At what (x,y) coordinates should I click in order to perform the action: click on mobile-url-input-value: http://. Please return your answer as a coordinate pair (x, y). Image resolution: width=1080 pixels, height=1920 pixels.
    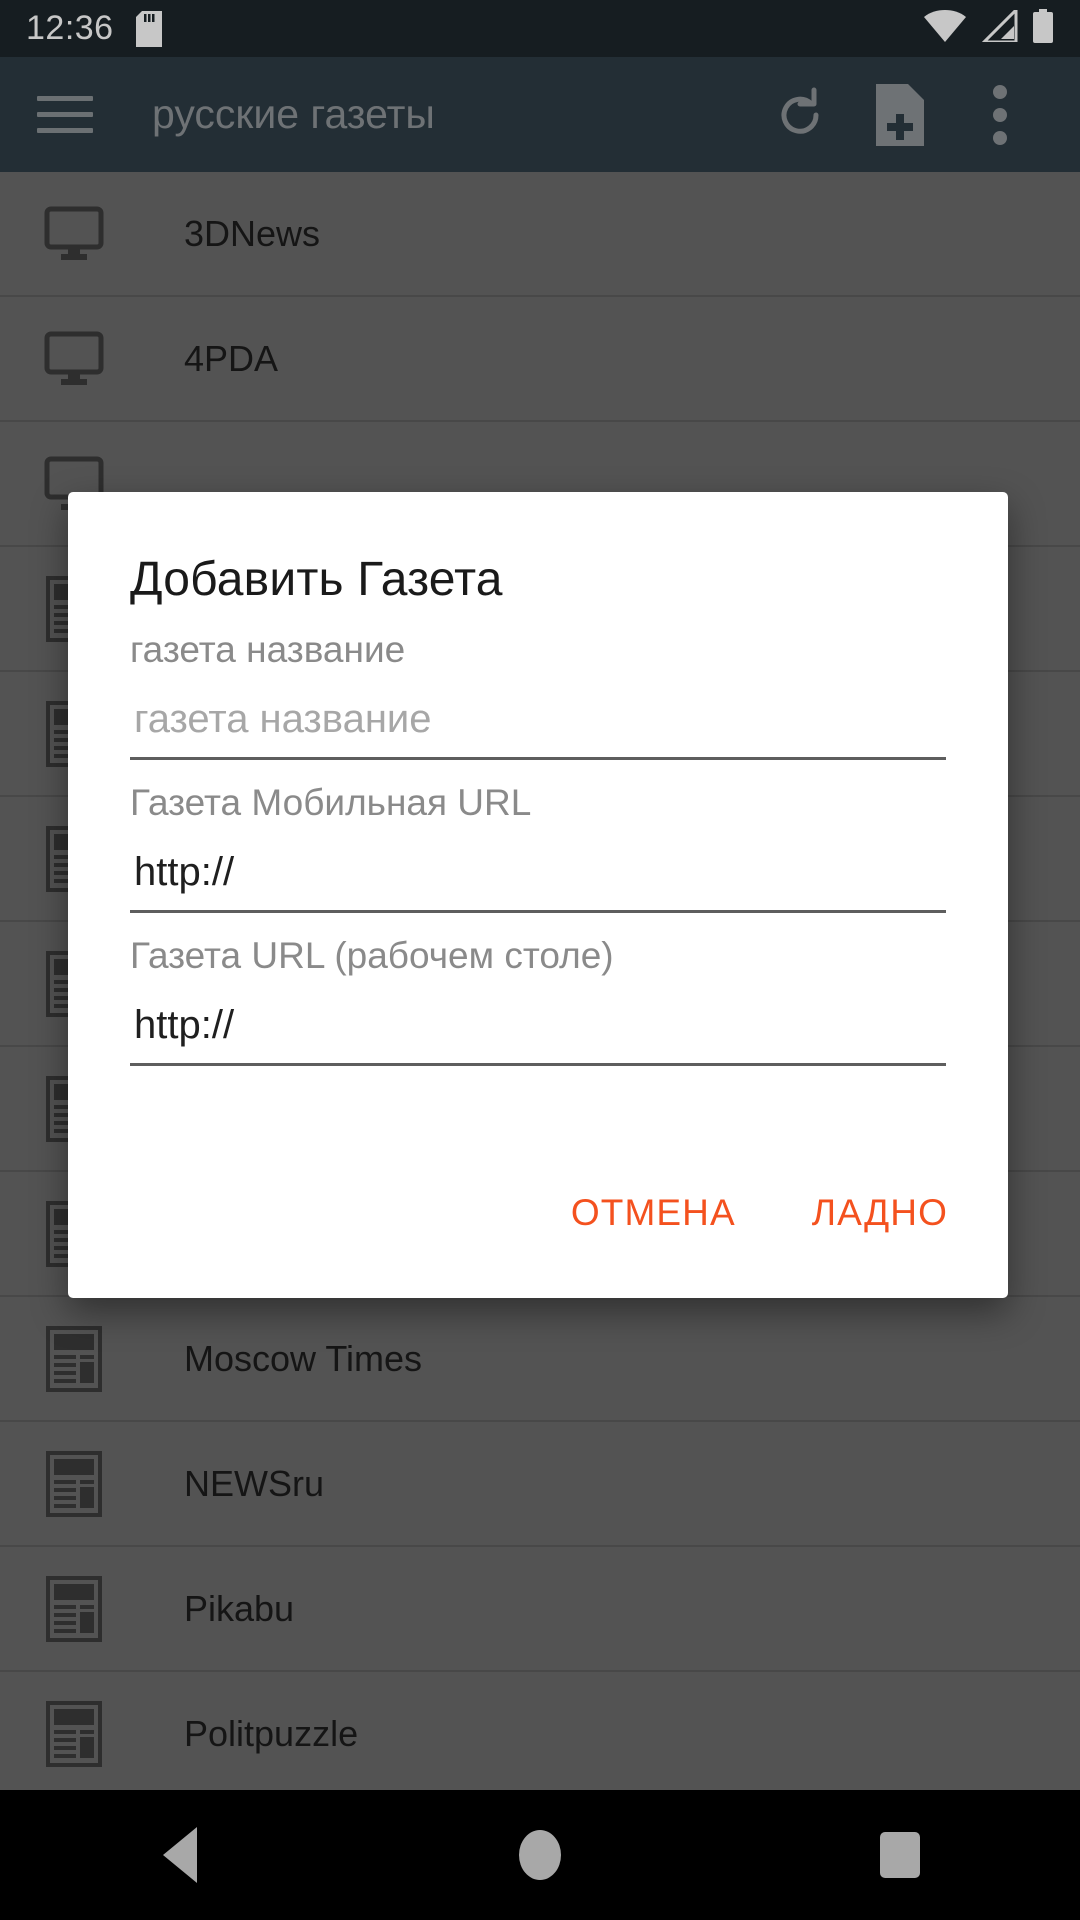
    Looking at the image, I should click on (184, 872).